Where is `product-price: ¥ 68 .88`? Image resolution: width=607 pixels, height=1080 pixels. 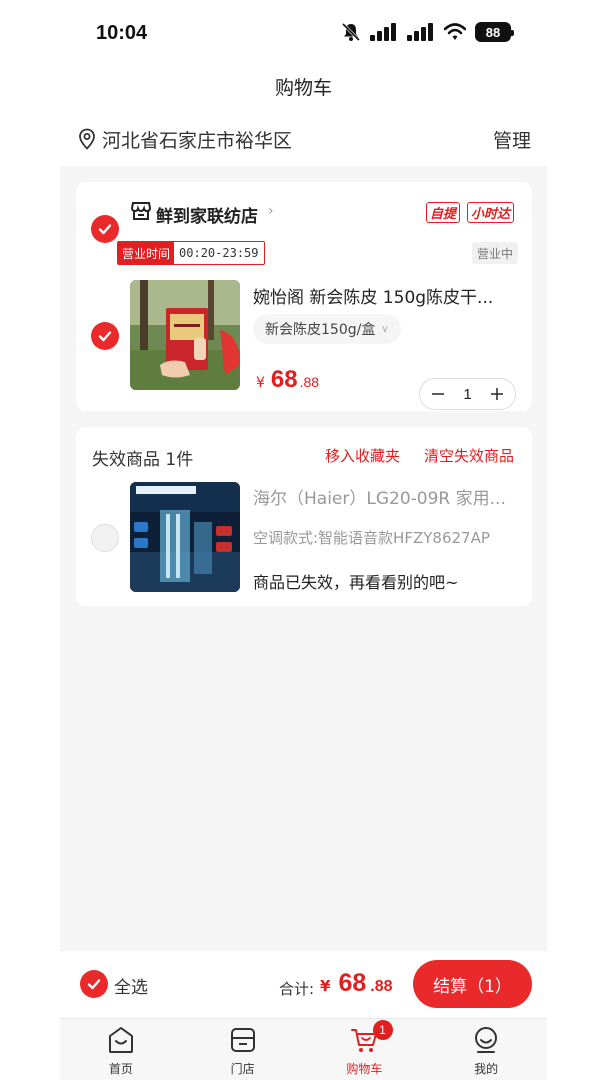
product-price: ¥ 68 .88 is located at coordinates (287, 380).